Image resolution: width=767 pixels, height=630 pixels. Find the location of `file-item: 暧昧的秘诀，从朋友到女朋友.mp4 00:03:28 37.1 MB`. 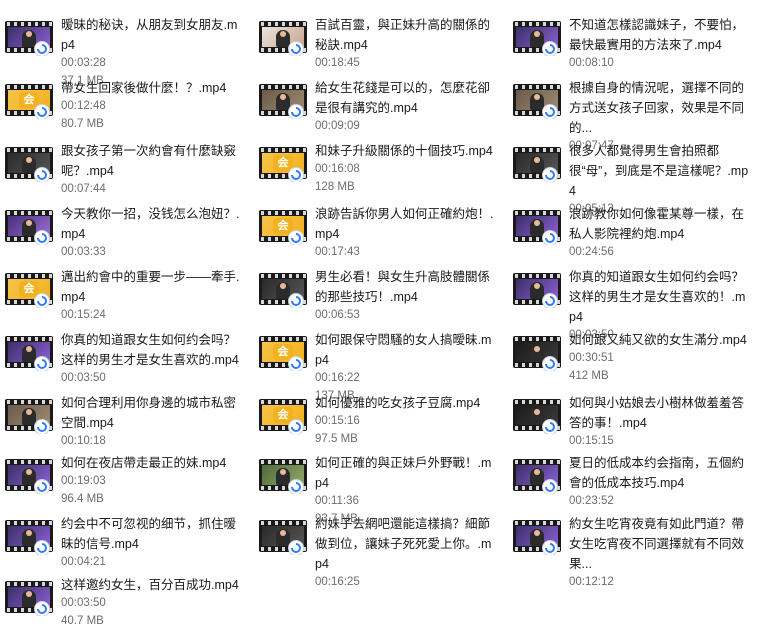

file-item: 暧昧的秘诀，从朋友到女朋友.mp4 00:03:28 37.1 MB is located at coordinates (122, 46).